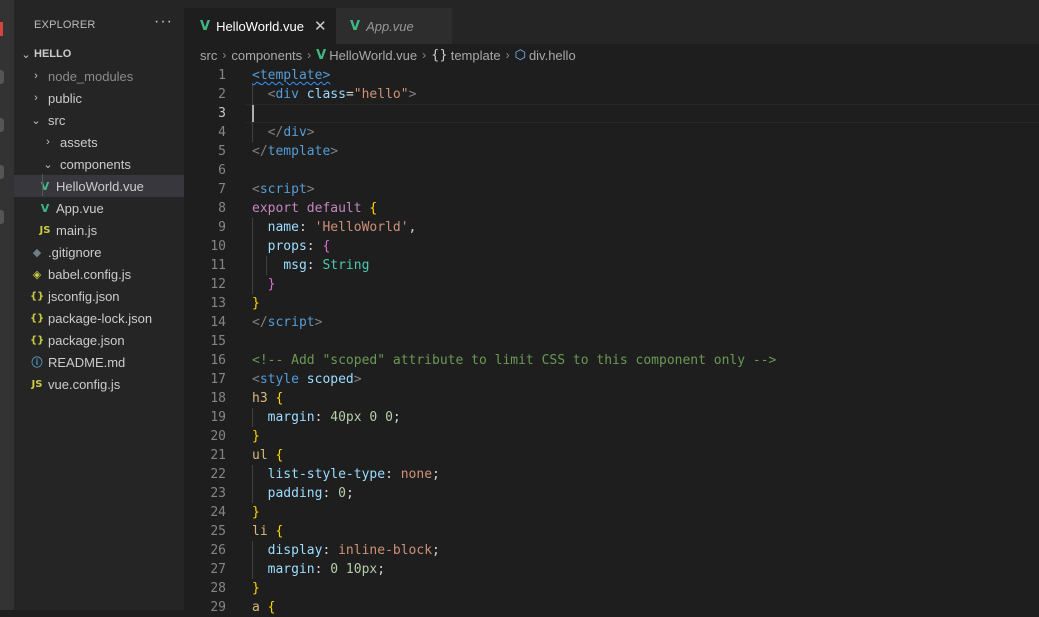 This screenshot has width=1039, height=617. Describe the element at coordinates (611, 227) in the screenshot. I see `code-line: 9 name: 'HelloWorld',` at that location.